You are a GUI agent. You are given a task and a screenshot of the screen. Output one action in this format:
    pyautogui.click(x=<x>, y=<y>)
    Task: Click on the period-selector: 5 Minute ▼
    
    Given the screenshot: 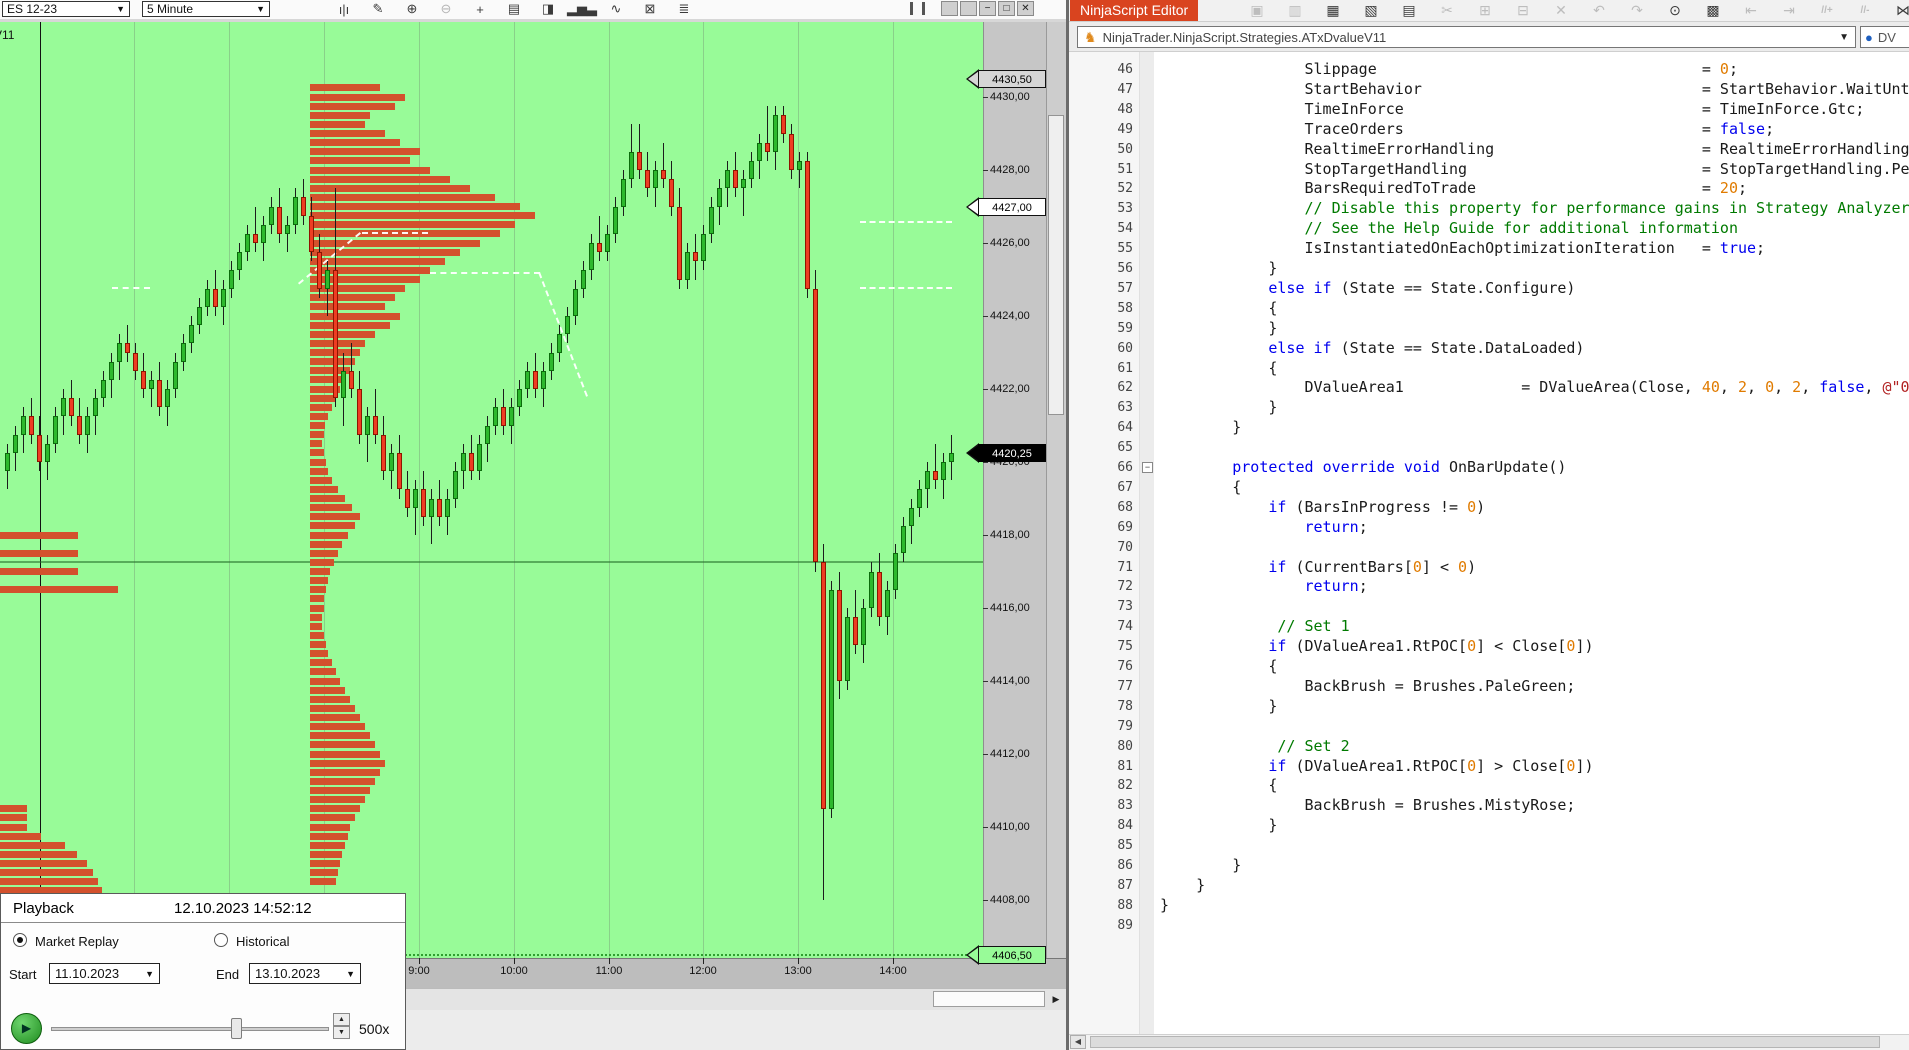 What is the action you would take?
    pyautogui.click(x=206, y=9)
    